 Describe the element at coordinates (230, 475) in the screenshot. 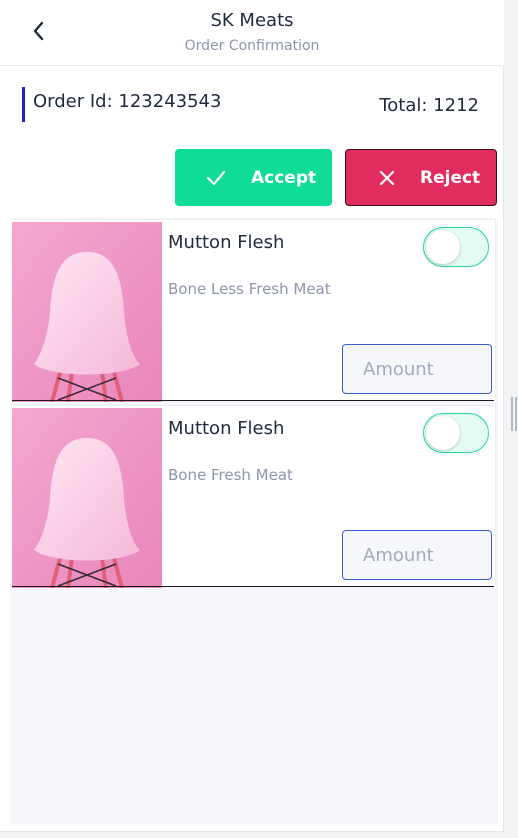

I see `item-description: Bone Fresh Meat` at that location.